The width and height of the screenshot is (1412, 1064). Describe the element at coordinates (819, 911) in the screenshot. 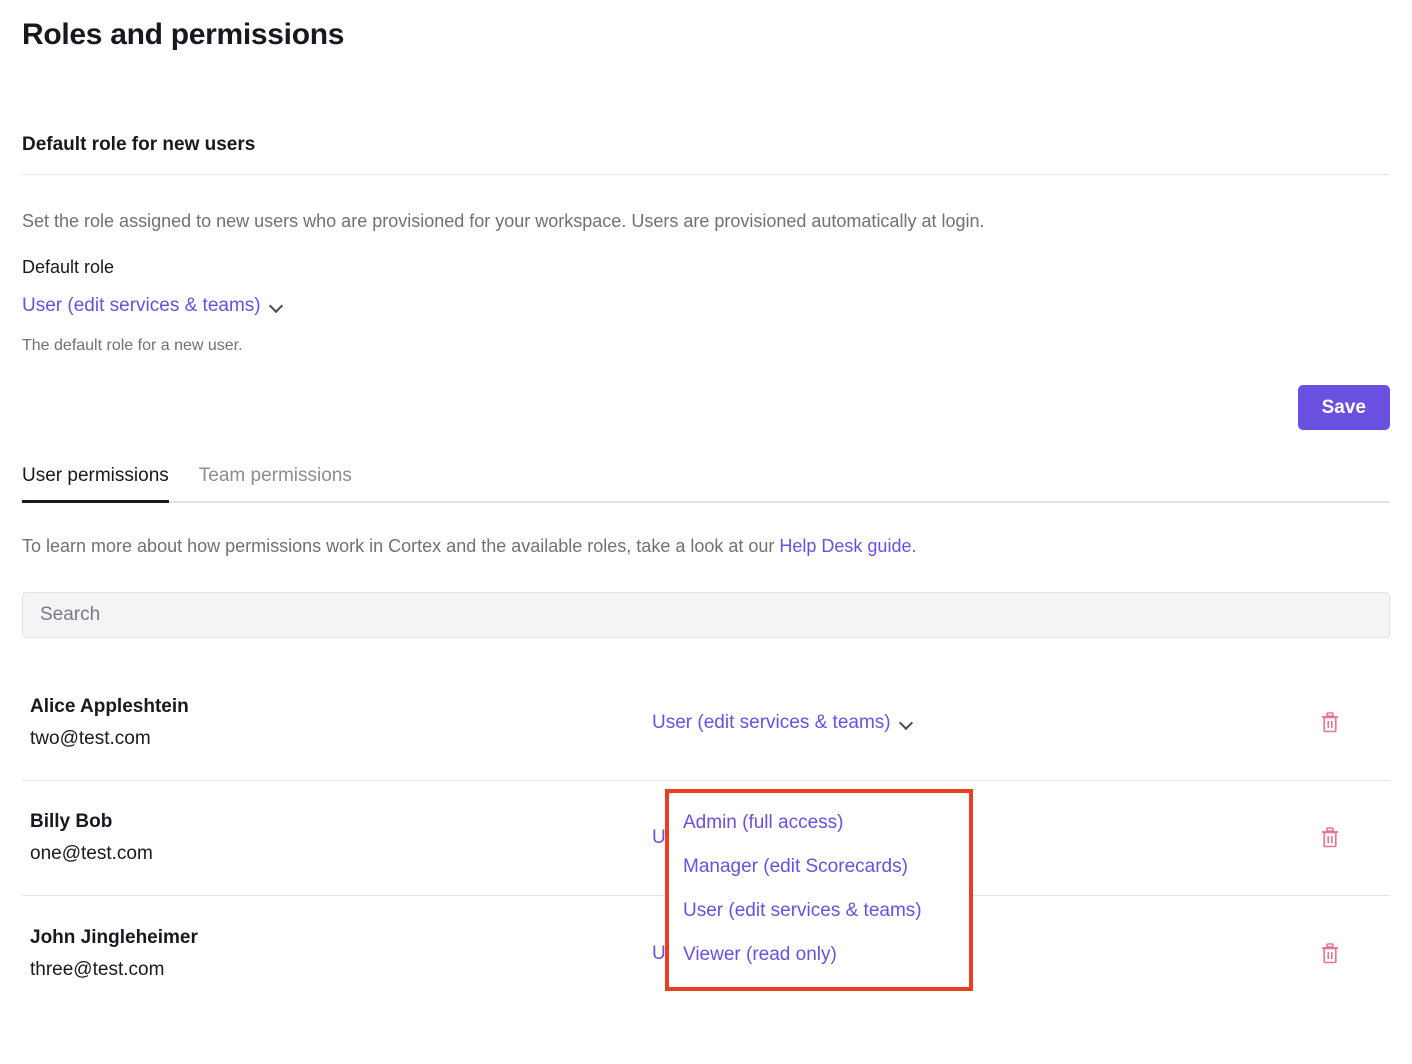

I see `dropdown-option-user: User (edit services & teams)` at that location.